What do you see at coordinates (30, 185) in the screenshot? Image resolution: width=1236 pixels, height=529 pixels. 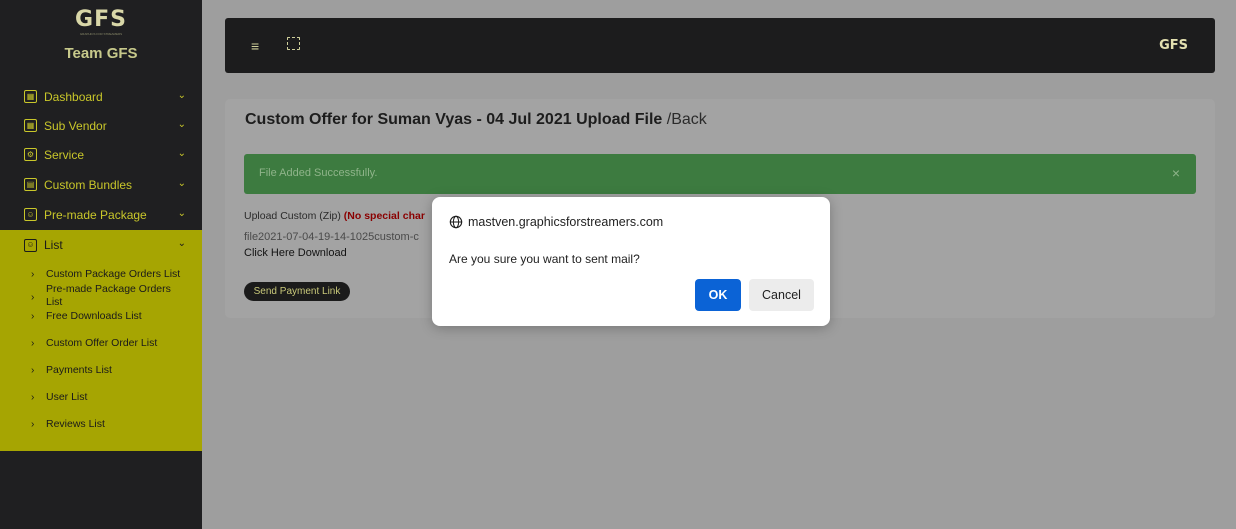 I see `bundles-icon: ▤` at bounding box center [30, 185].